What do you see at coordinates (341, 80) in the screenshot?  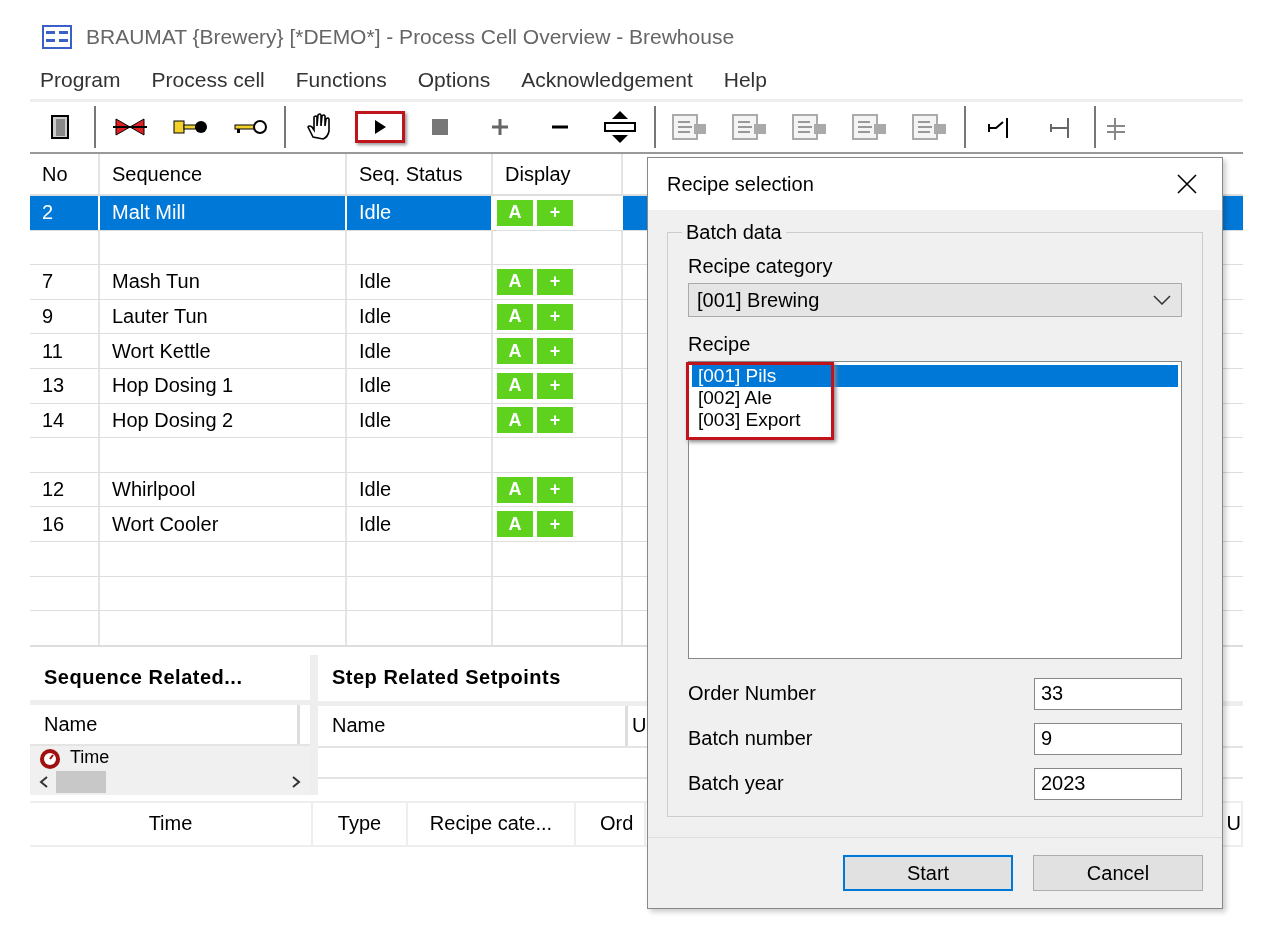 I see `menu-item: Functions` at bounding box center [341, 80].